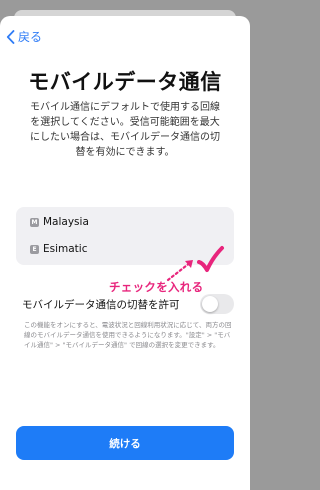 The image size is (320, 490). What do you see at coordinates (125, 82) in the screenshot?
I see `page-title: モバイルデータ通信` at bounding box center [125, 82].